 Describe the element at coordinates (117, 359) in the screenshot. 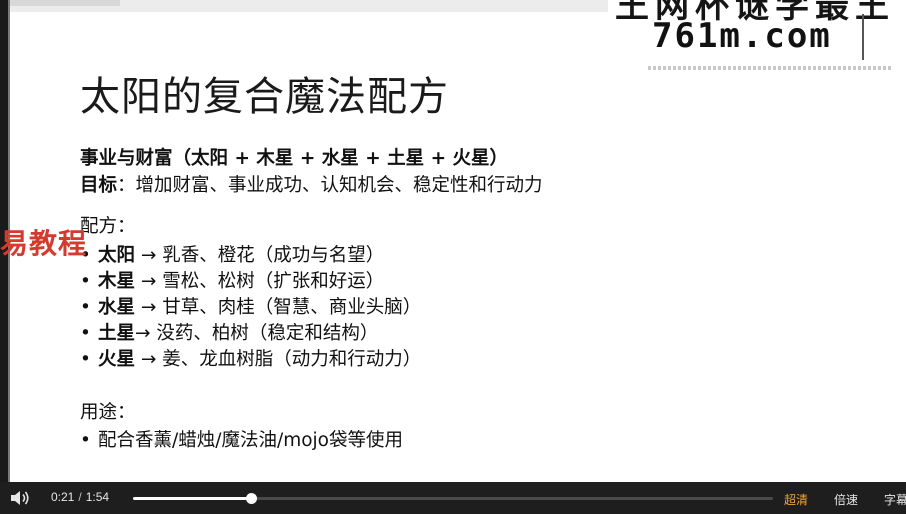

I see `recipe-planet: 火星` at that location.